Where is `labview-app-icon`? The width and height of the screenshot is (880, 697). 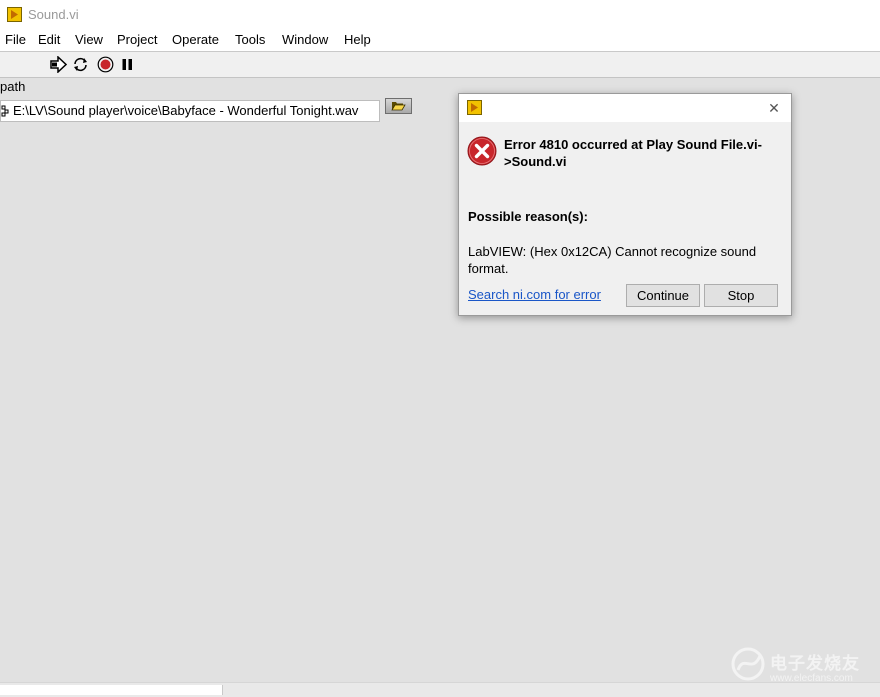 labview-app-icon is located at coordinates (474, 107).